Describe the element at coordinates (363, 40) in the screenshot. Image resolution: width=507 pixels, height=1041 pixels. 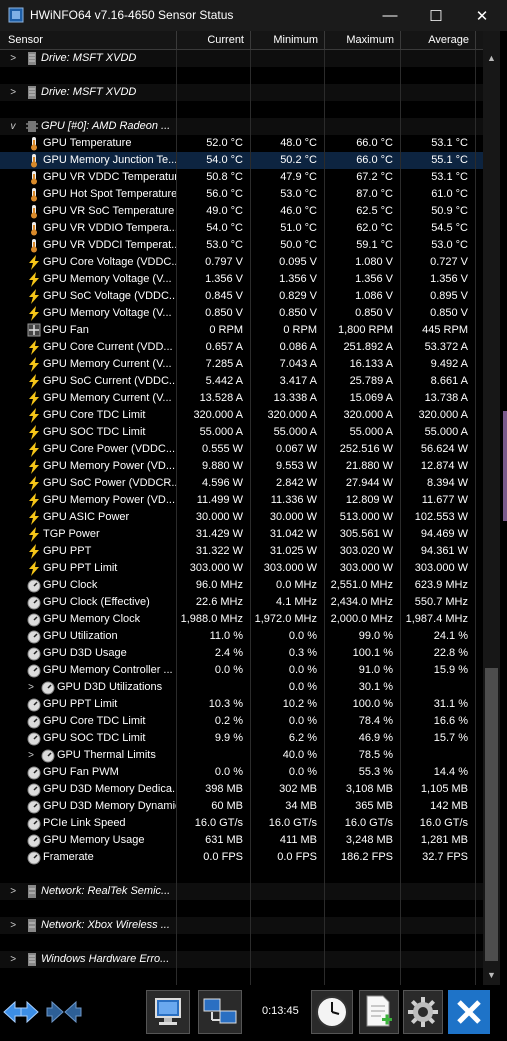
I see `column-header-maximum: Maximum` at that location.